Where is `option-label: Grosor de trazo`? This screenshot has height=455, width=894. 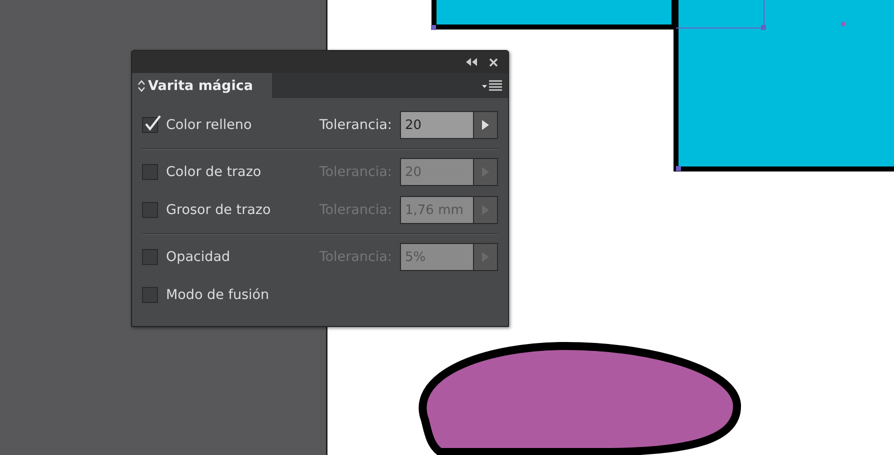 option-label: Grosor de trazo is located at coordinates (219, 210).